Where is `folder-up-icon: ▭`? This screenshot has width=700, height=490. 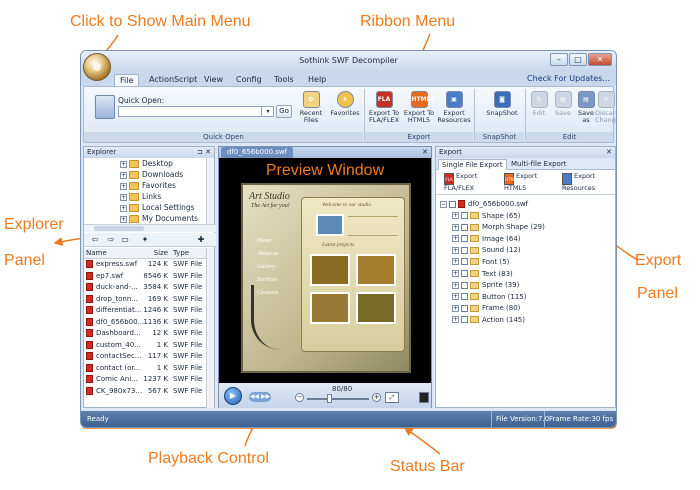 folder-up-icon: ▭ is located at coordinates (125, 240).